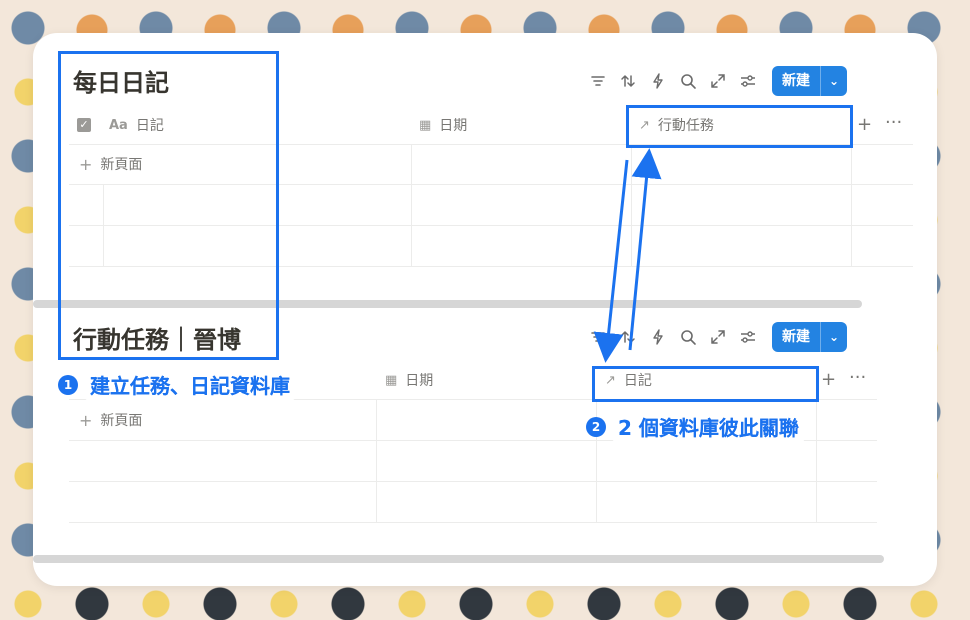 The width and height of the screenshot is (970, 620). Describe the element at coordinates (458, 559) in the screenshot. I see `horizontal-scrollbar` at that location.